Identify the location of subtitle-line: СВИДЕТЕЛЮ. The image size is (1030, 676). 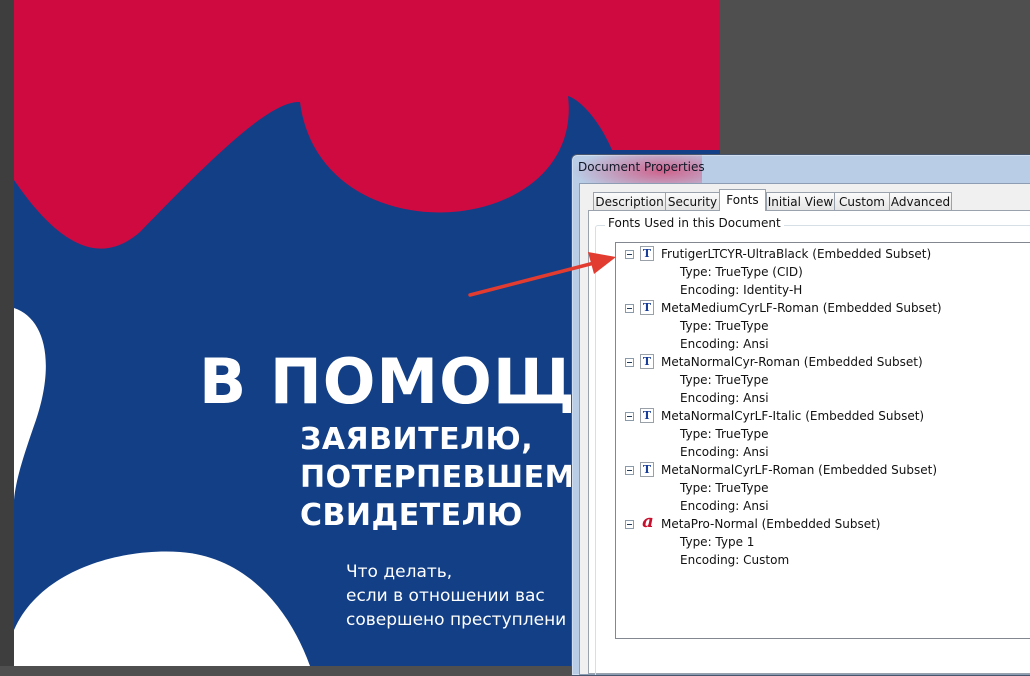
(411, 515).